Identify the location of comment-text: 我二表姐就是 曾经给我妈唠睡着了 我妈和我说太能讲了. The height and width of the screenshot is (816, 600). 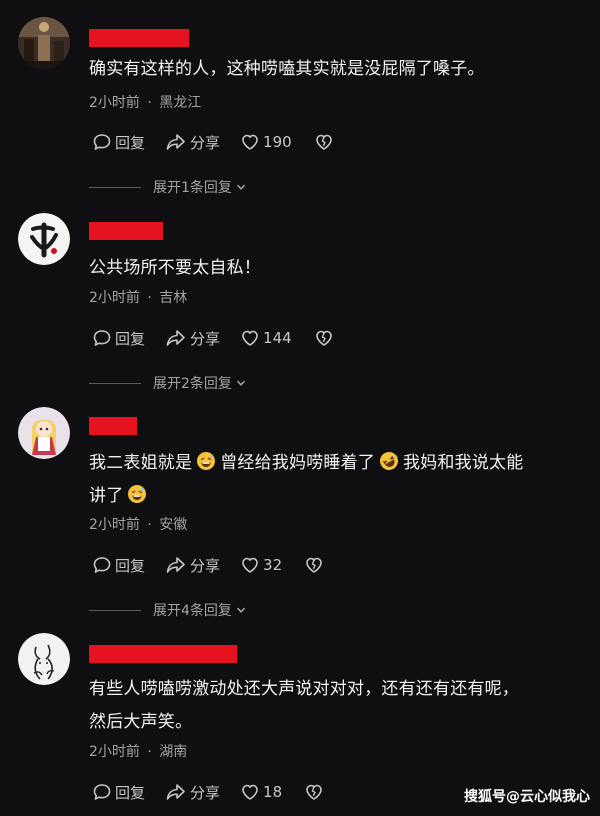
(334, 480).